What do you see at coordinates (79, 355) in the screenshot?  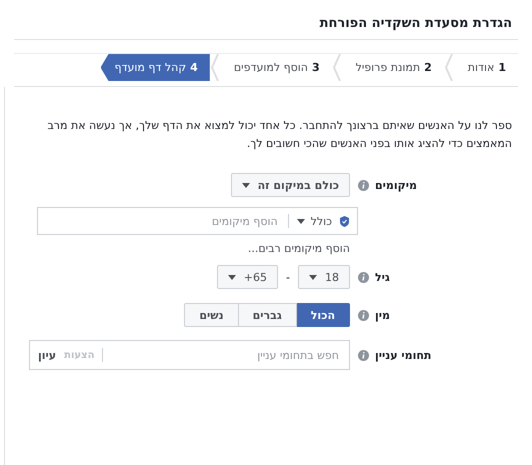 I see `suggestions-label: הצעות` at bounding box center [79, 355].